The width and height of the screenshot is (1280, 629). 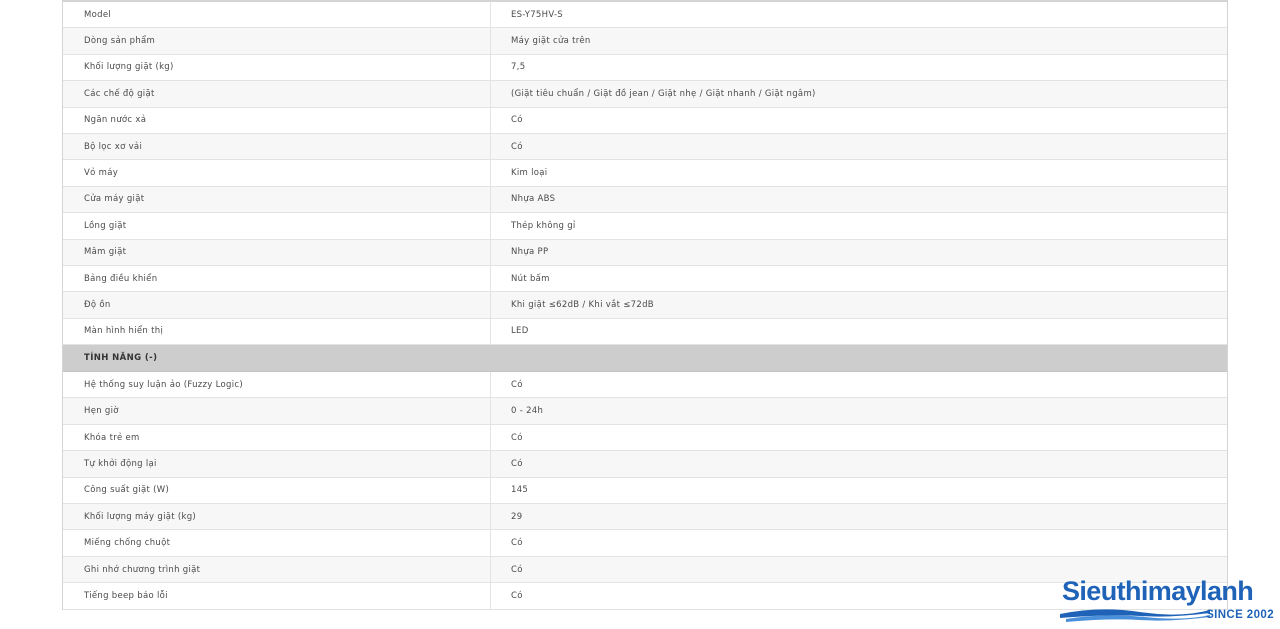 What do you see at coordinates (277, 120) in the screenshot?
I see `spec-label: Ngăn nước xả` at bounding box center [277, 120].